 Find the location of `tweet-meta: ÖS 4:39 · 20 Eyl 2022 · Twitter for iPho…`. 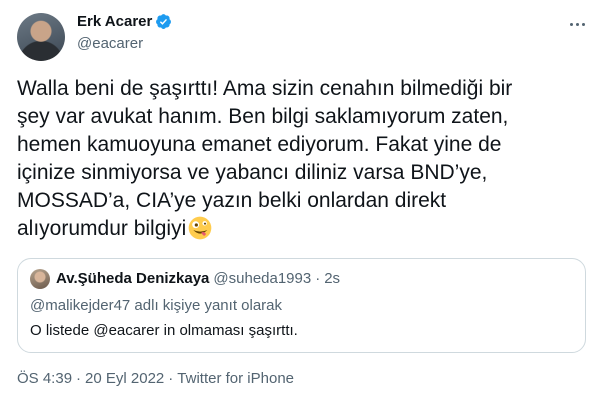

tweet-meta: ÖS 4:39 · 20 Eyl 2022 · Twitter for iPho… is located at coordinates (155, 378).